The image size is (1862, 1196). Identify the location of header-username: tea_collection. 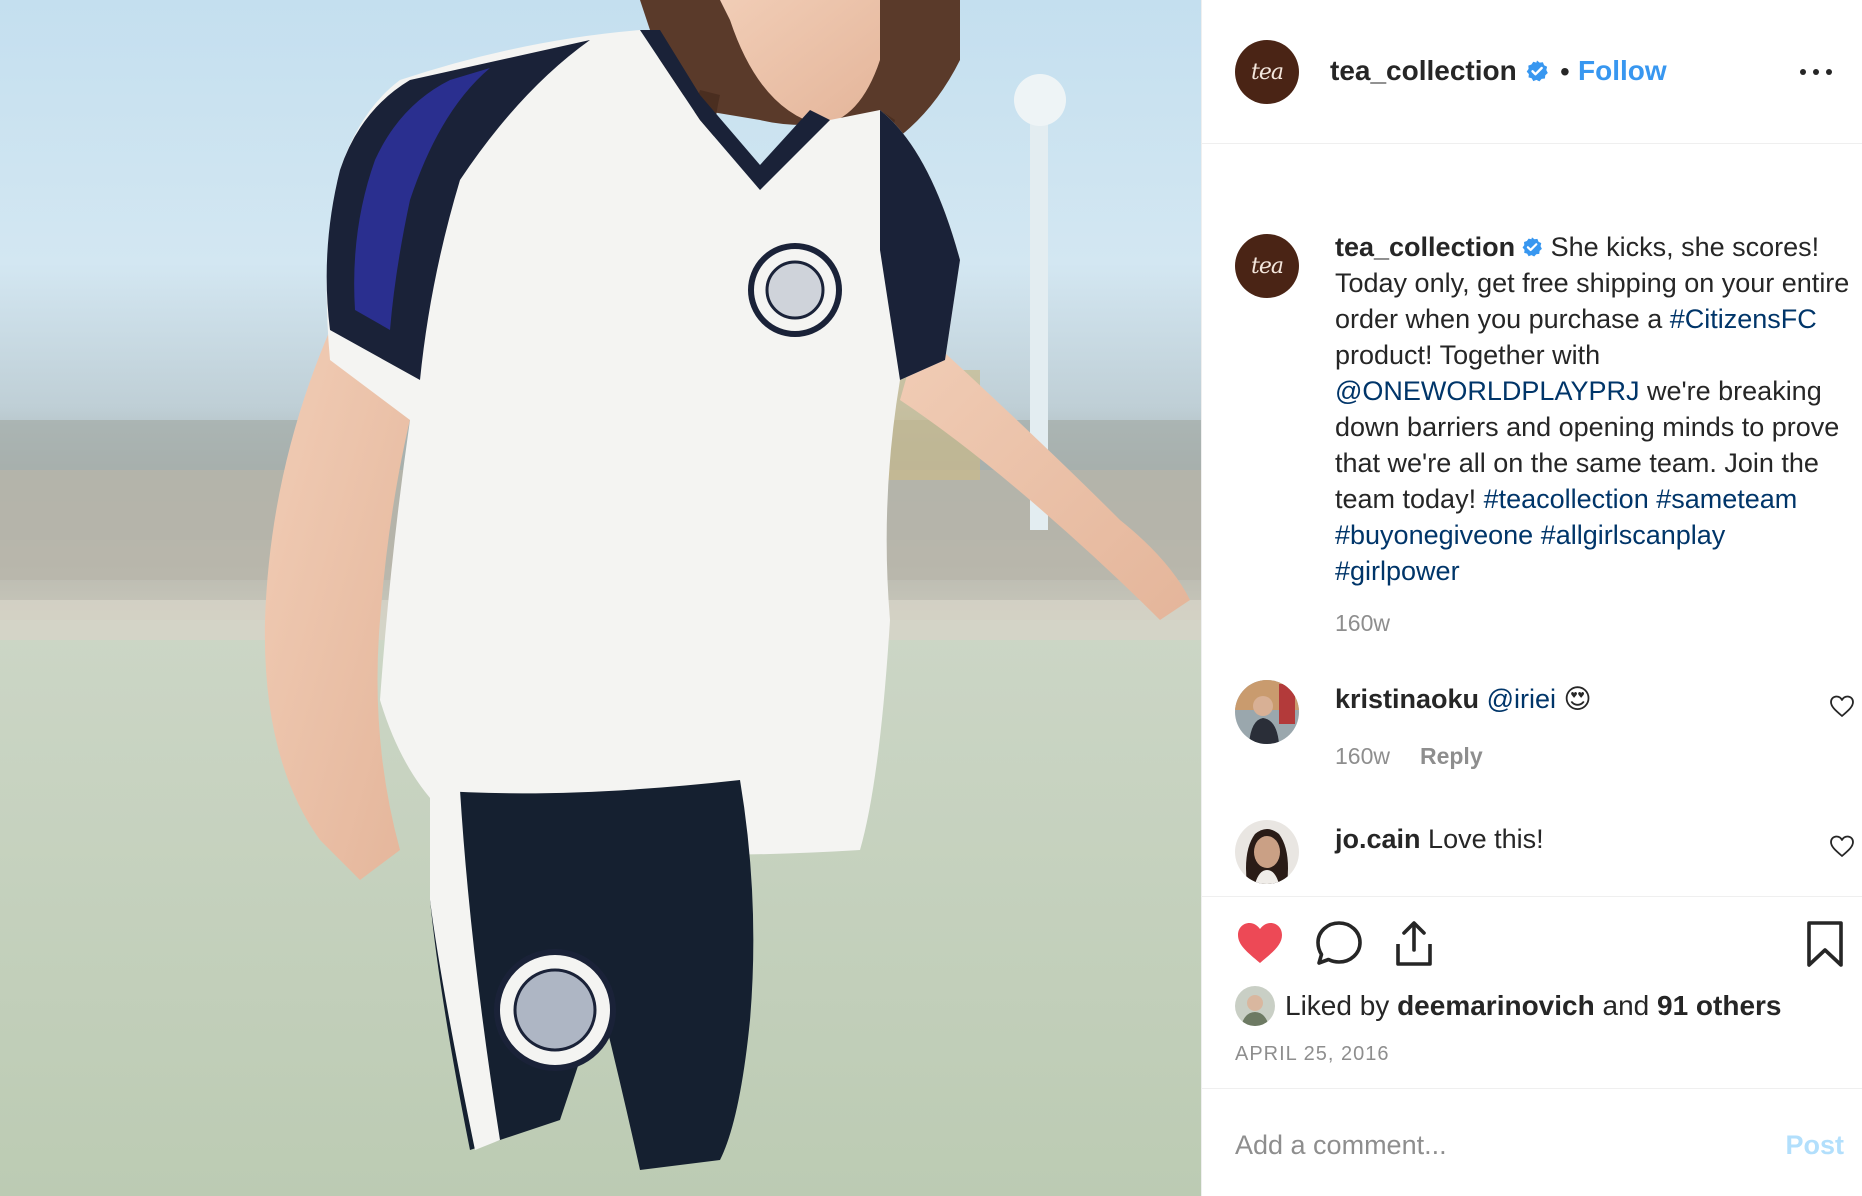
(1439, 71).